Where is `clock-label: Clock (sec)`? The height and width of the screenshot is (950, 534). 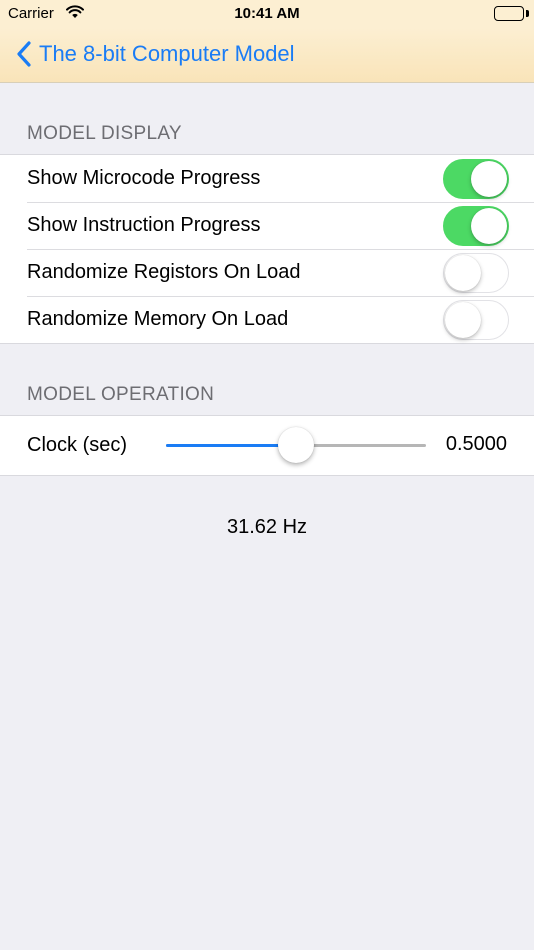 clock-label: Clock (sec) is located at coordinates (77, 445).